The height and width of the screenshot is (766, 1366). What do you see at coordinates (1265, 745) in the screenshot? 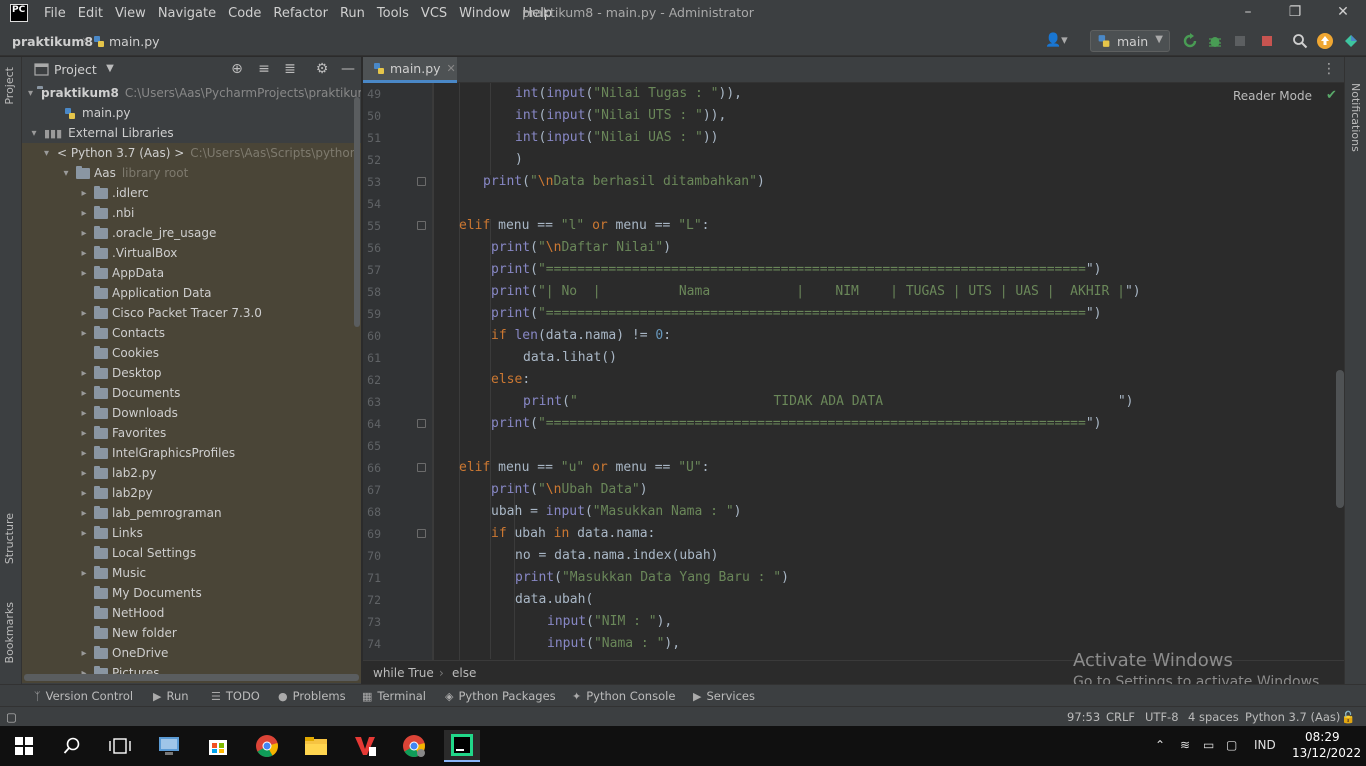
I see `input-language: IND` at bounding box center [1265, 745].